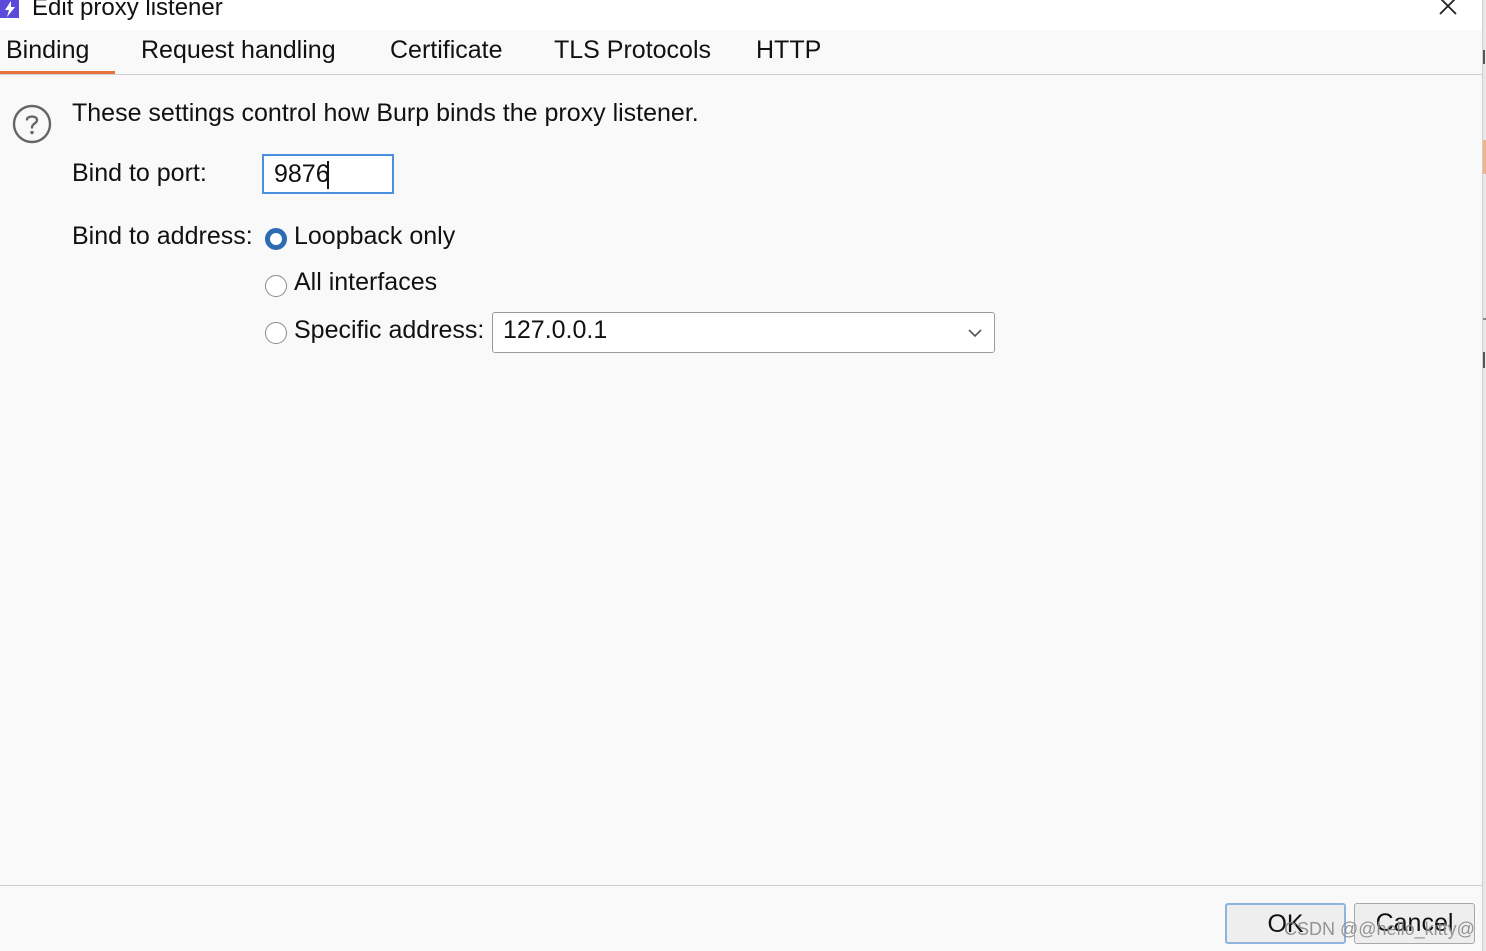 The height and width of the screenshot is (951, 1486). I want to click on titlebar: Edit proxy listener, so click(741, 15).